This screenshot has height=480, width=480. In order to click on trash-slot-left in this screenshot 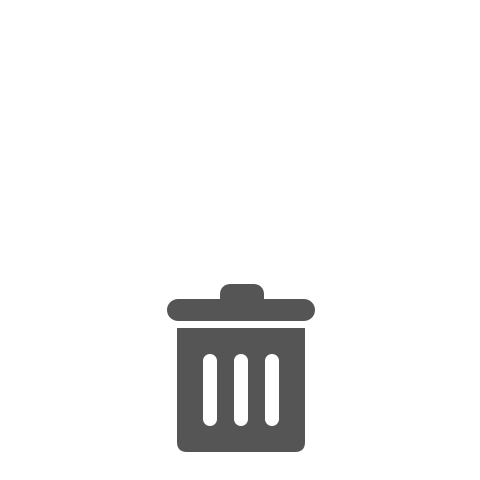, I will do `click(210, 390)`.